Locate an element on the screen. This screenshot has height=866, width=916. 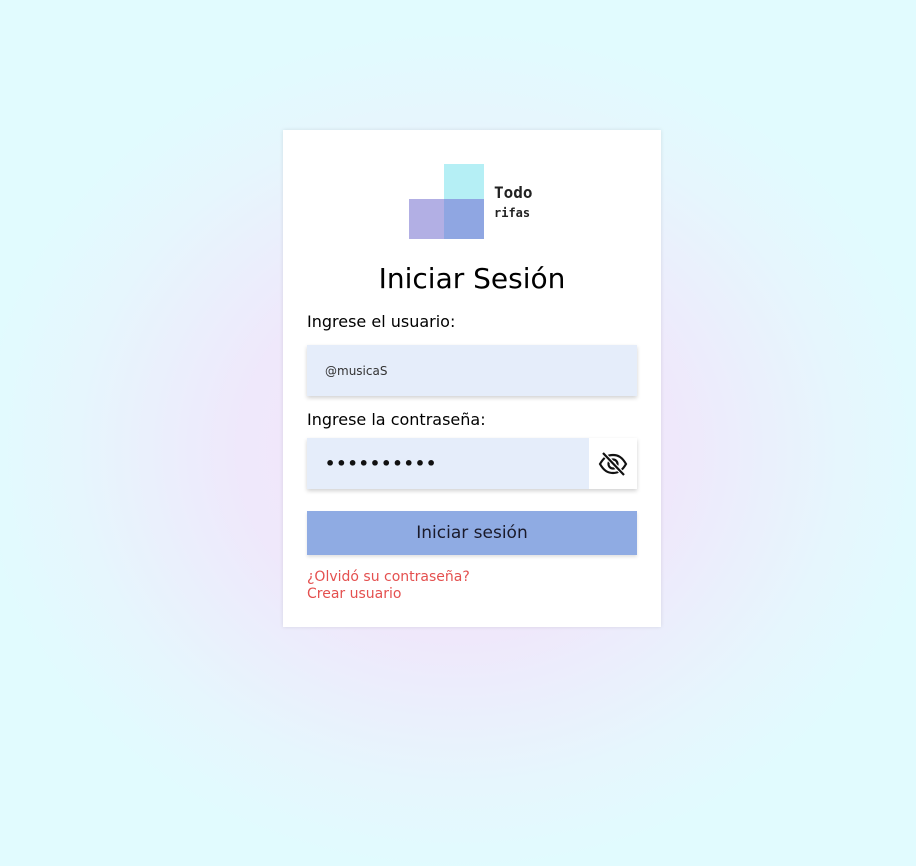
logo-text-bottom: rifas is located at coordinates (512, 213).